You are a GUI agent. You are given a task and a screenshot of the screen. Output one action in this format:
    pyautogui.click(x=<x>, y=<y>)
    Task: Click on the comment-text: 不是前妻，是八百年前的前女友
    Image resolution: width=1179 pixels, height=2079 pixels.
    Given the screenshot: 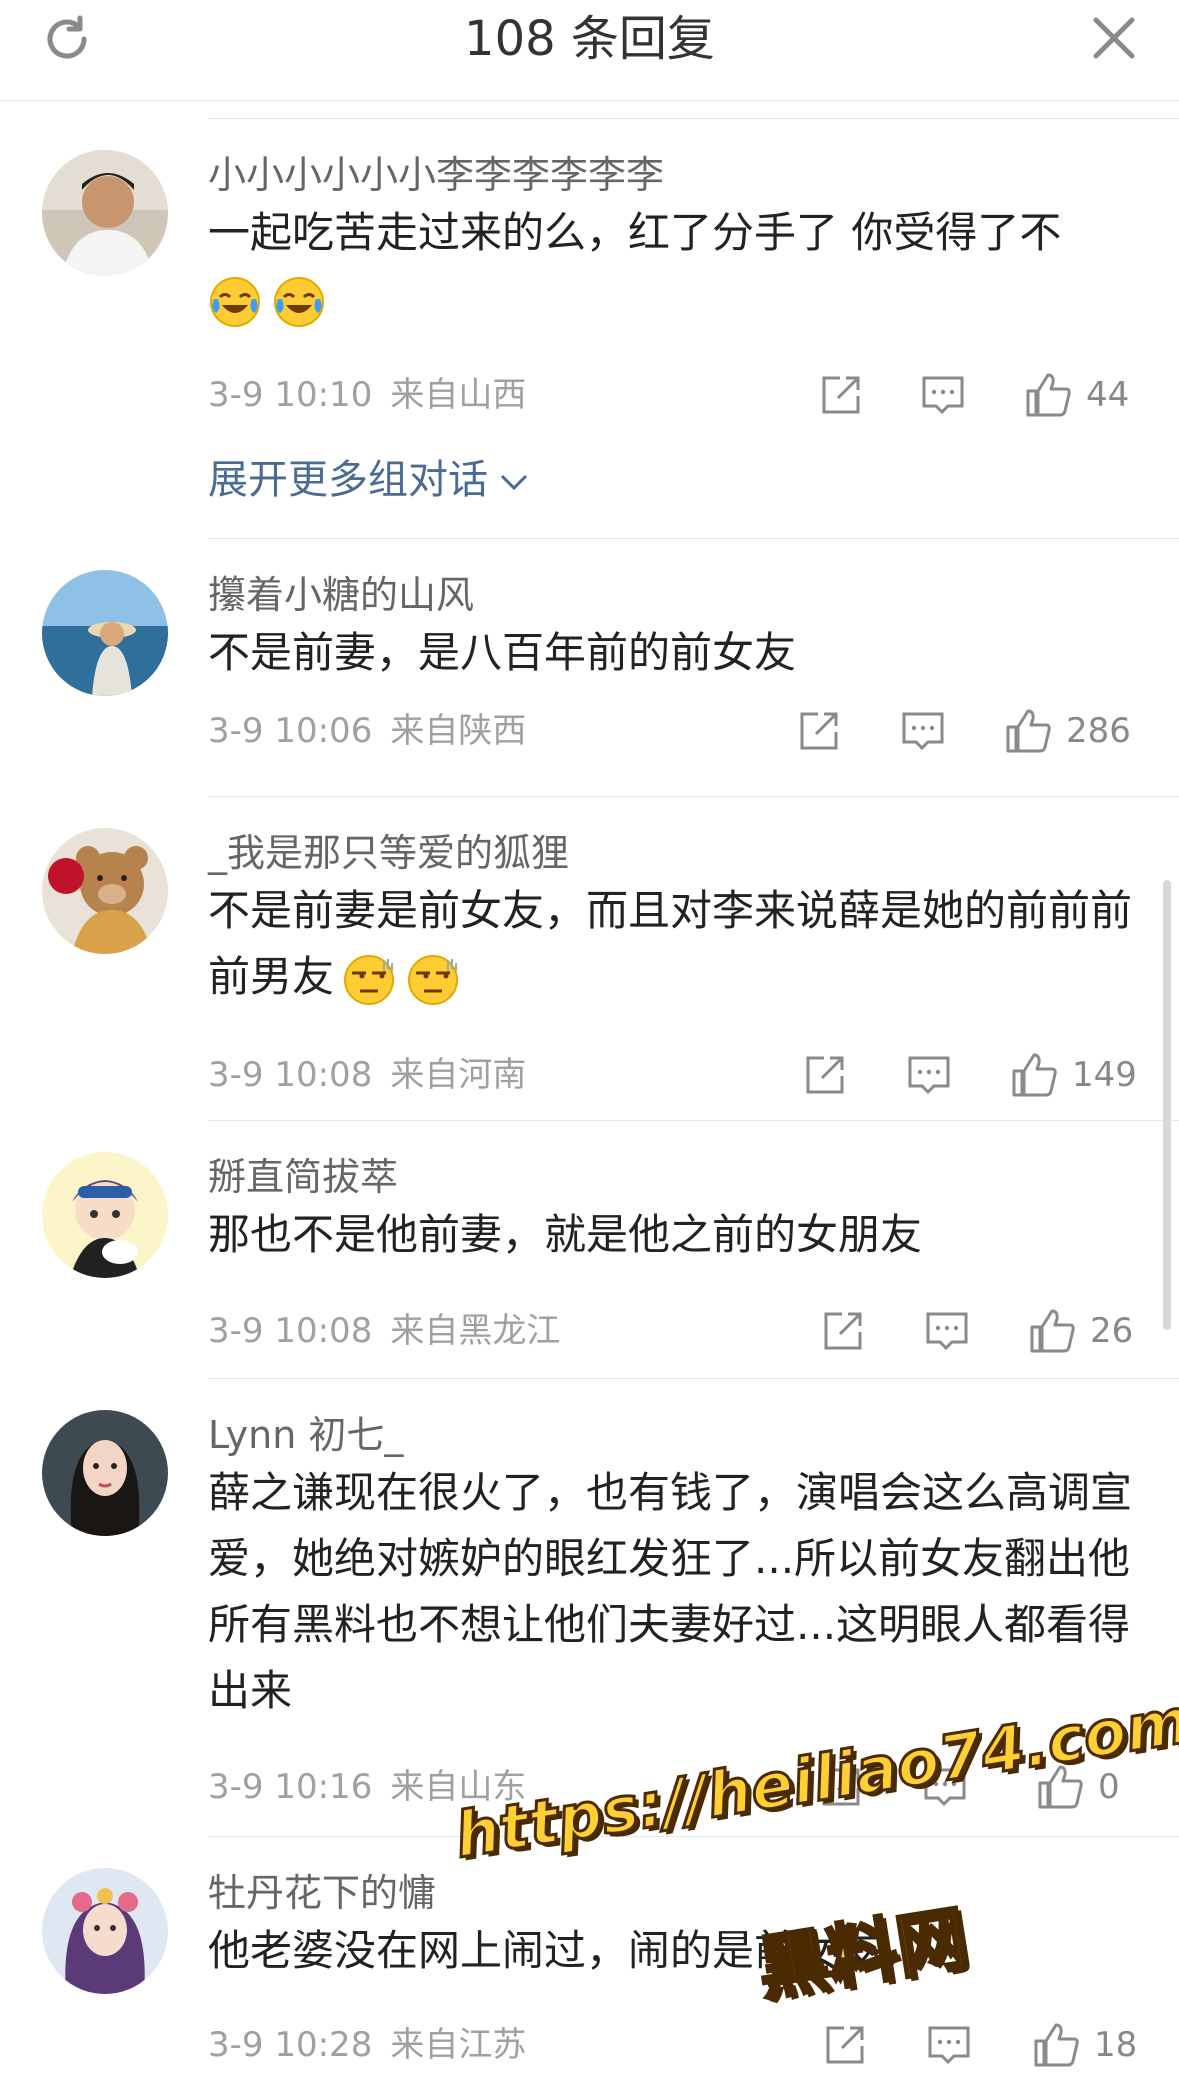 What is the action you would take?
    pyautogui.click(x=502, y=652)
    